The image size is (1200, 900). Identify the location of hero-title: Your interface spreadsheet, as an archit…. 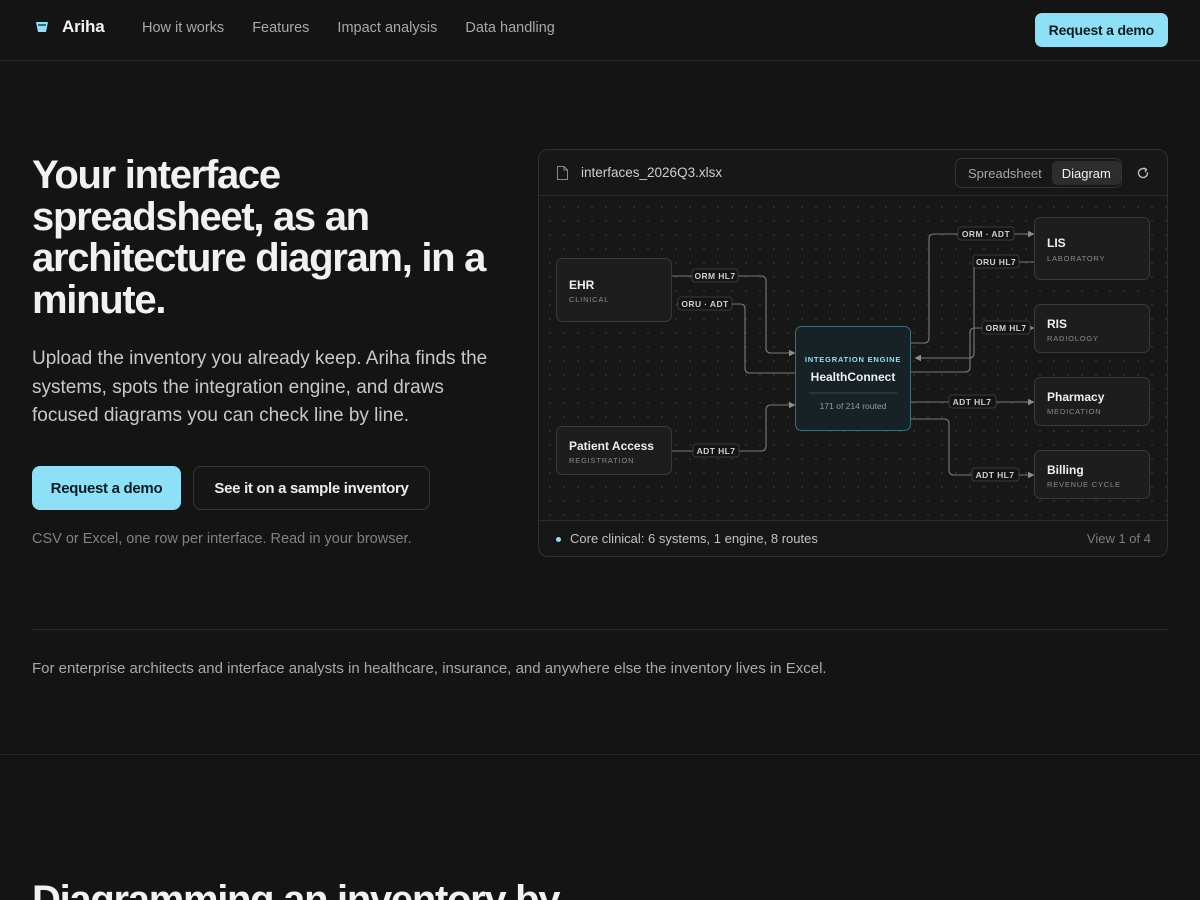
(259, 237).